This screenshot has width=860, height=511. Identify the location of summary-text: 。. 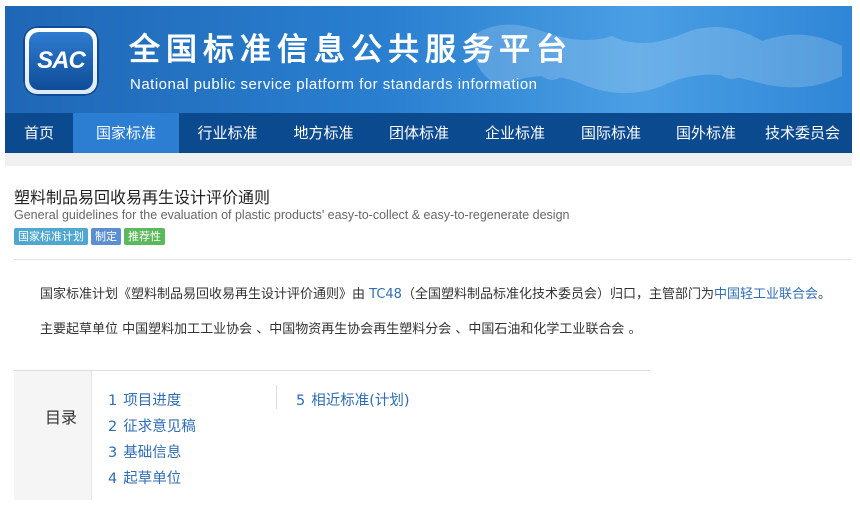
(824, 294).